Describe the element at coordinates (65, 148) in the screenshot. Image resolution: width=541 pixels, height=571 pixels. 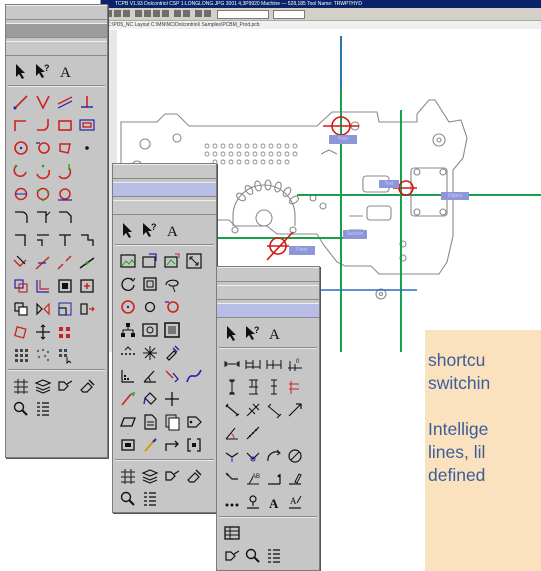
I see `ellipse-icon` at that location.